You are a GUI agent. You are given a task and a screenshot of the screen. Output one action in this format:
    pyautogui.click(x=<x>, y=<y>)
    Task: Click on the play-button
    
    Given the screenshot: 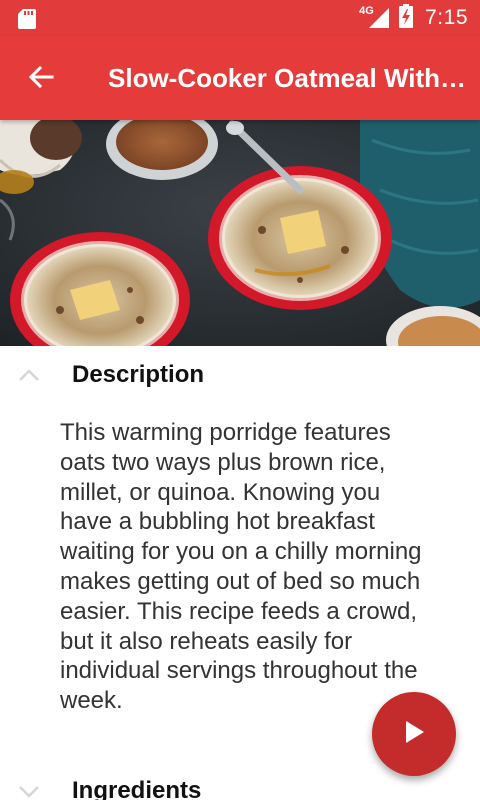 What is the action you would take?
    pyautogui.click(x=414, y=734)
    